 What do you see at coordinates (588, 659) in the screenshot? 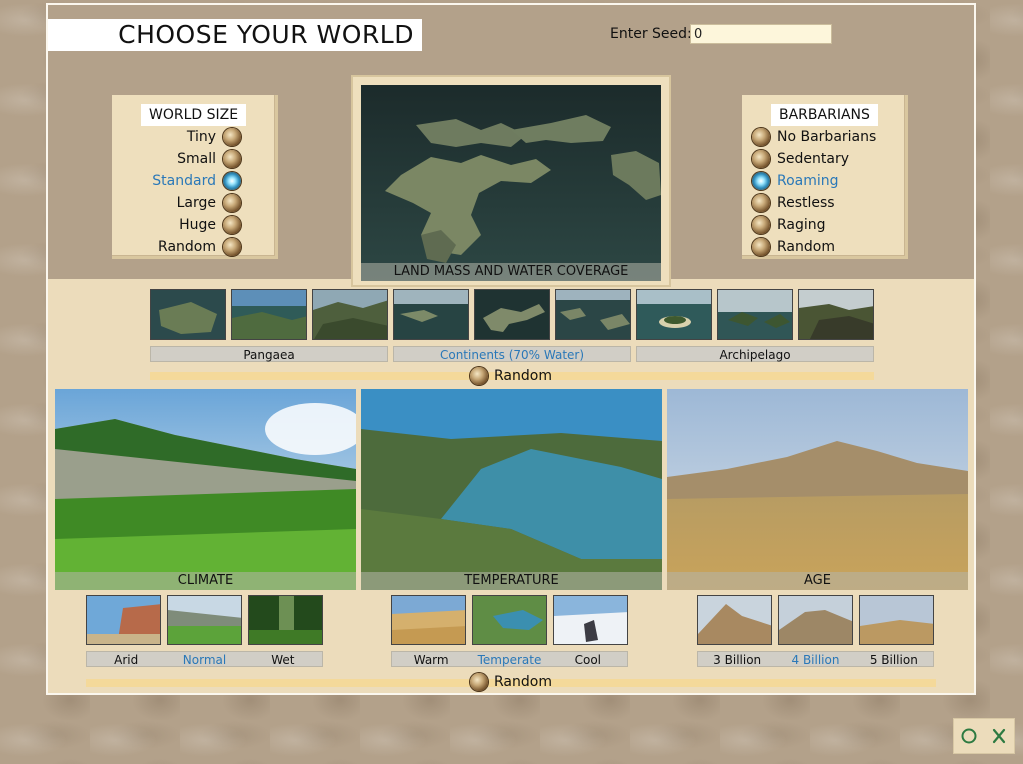
I see `temperature-option-cool: Cool` at bounding box center [588, 659].